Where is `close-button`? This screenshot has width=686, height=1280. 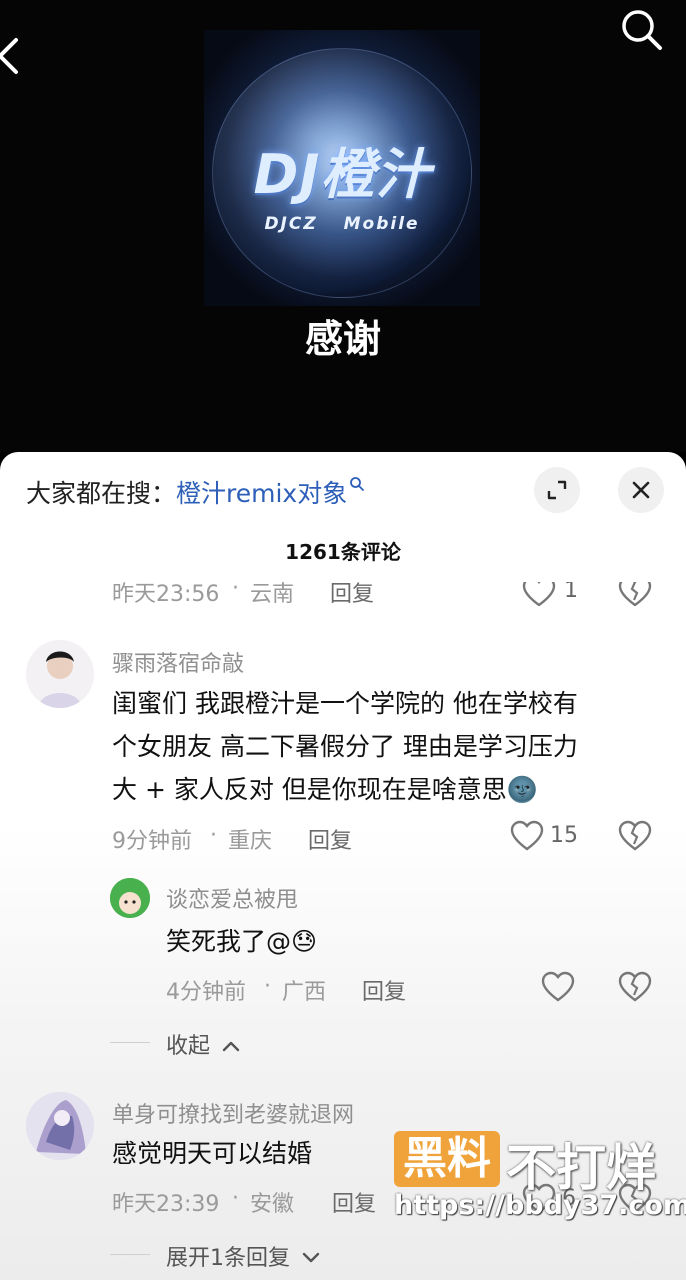 close-button is located at coordinates (641, 490).